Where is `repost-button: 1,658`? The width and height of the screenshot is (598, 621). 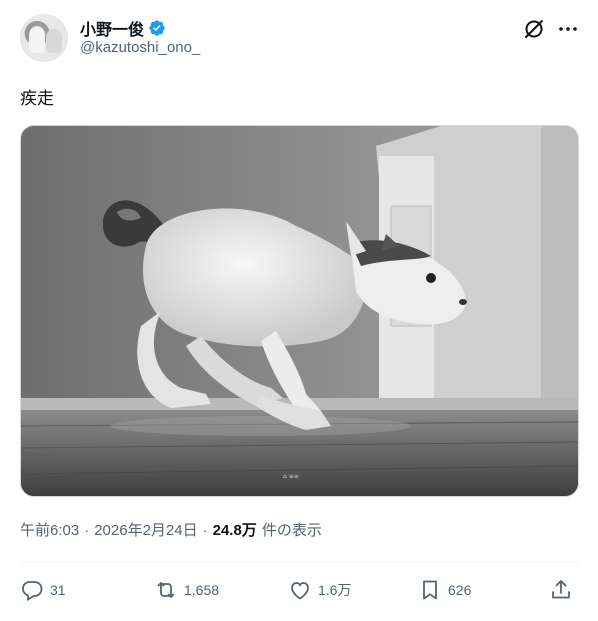
repost-button: 1,658 is located at coordinates (186, 590).